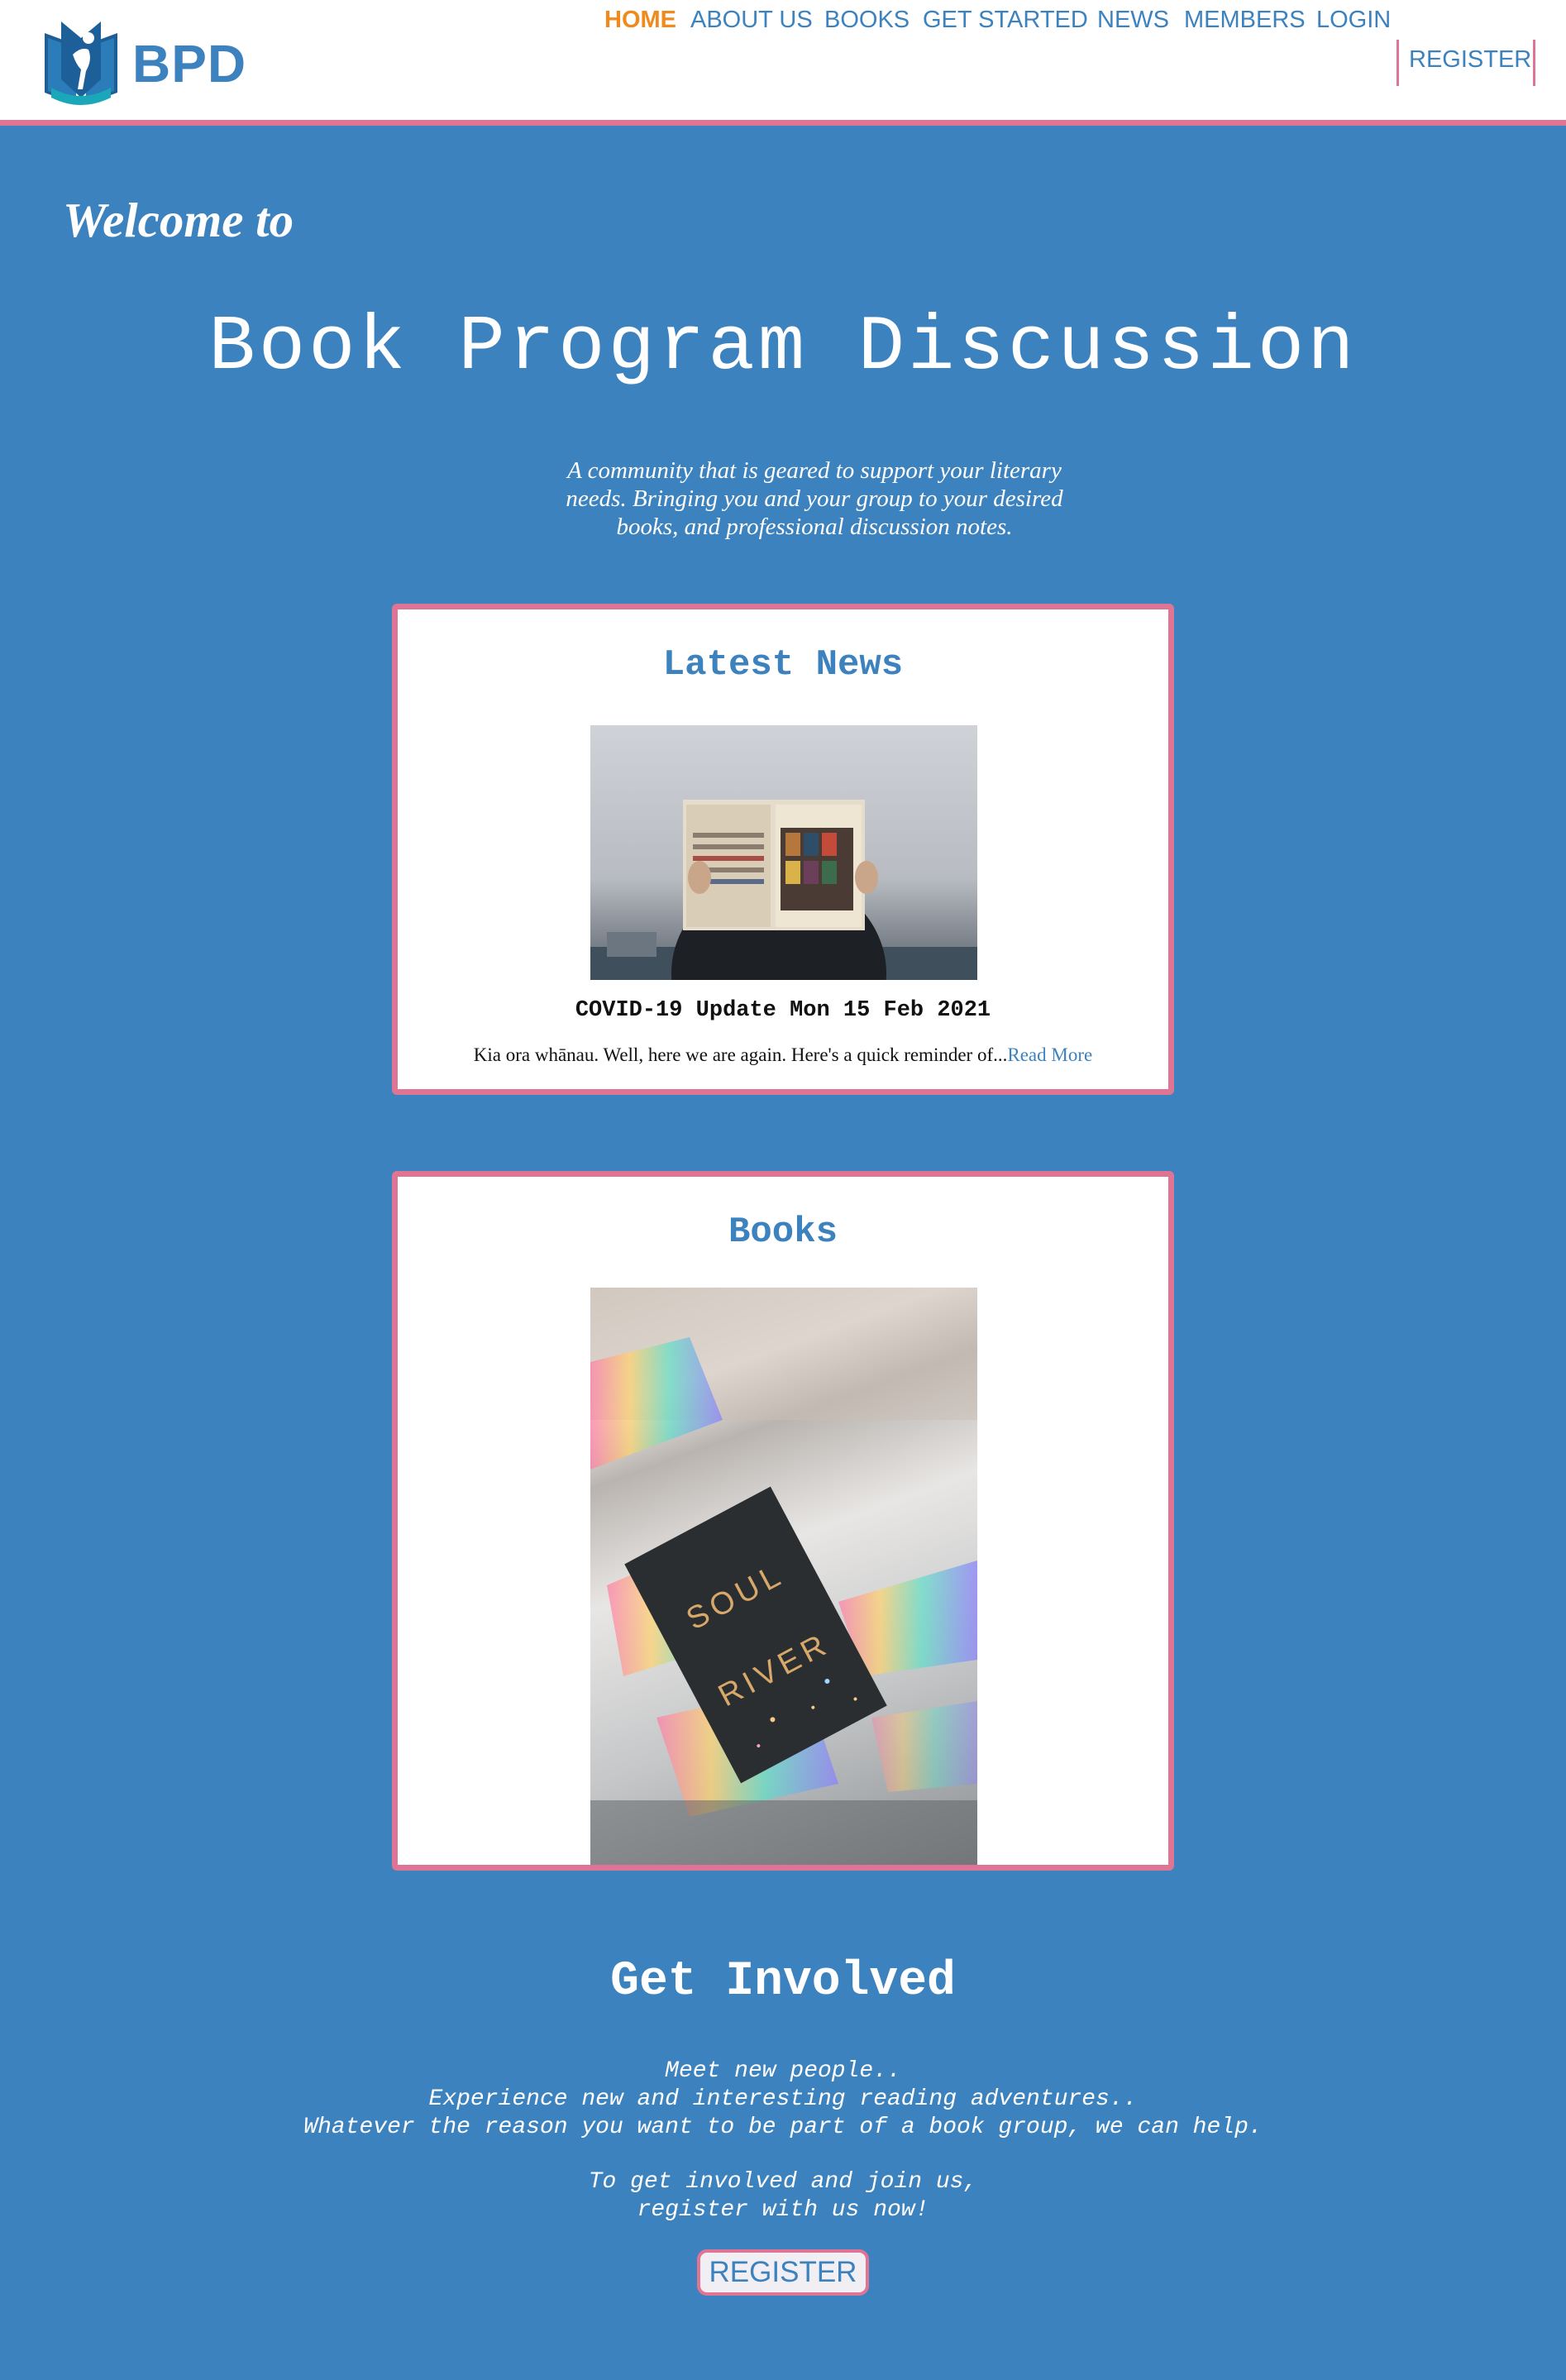 This screenshot has height=2380, width=1566. Describe the element at coordinates (783, 1232) in the screenshot. I see `books-title: Books` at that location.